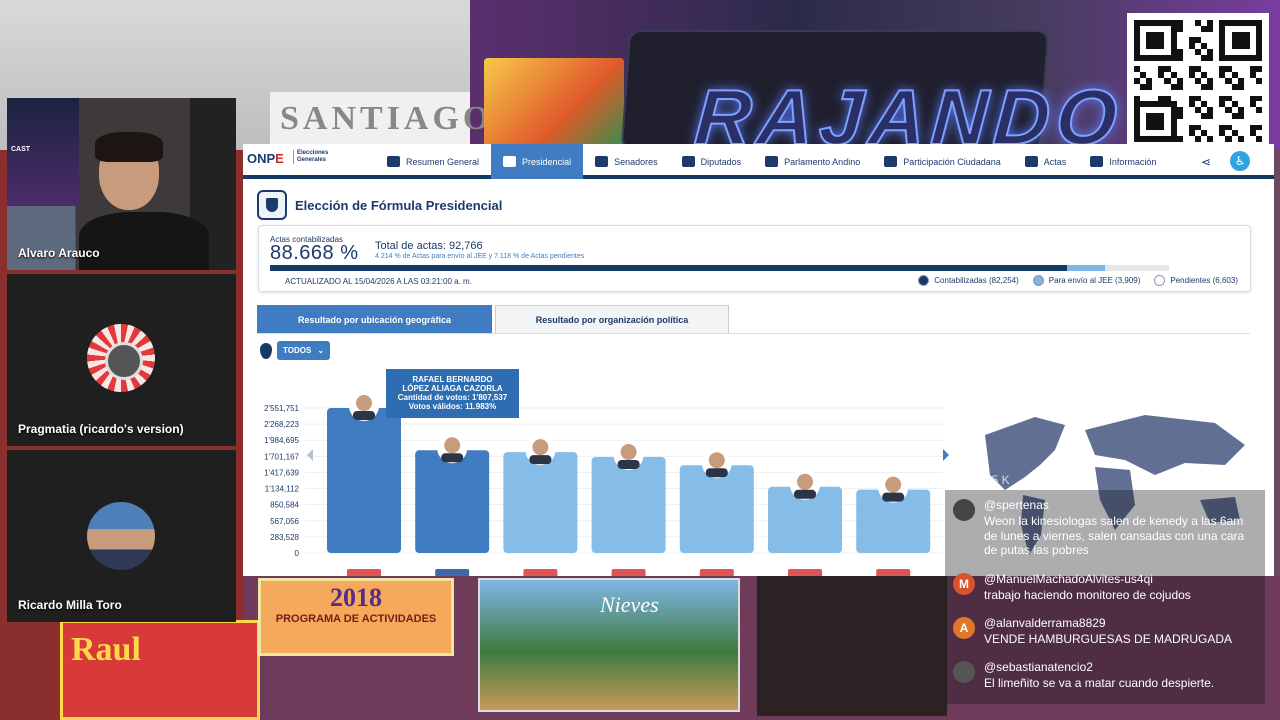  Describe the element at coordinates (1055, 161) in the screenshot. I see `nav-label: Actas` at that location.